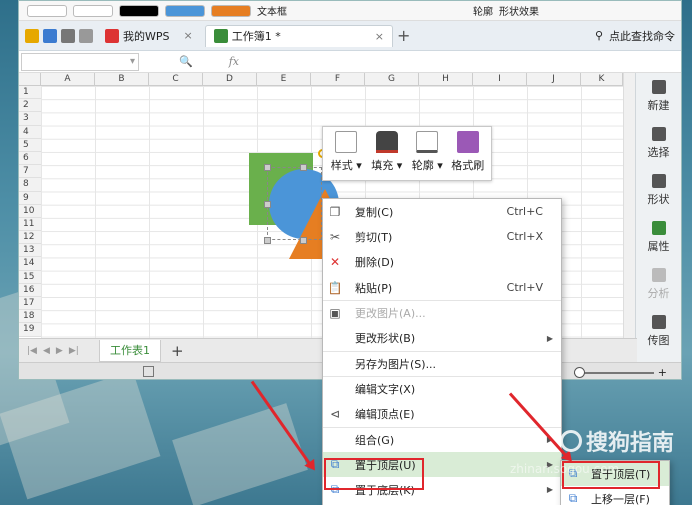  Describe the element at coordinates (658, 190) in the screenshot. I see `panel-shapes: 形状` at that location.